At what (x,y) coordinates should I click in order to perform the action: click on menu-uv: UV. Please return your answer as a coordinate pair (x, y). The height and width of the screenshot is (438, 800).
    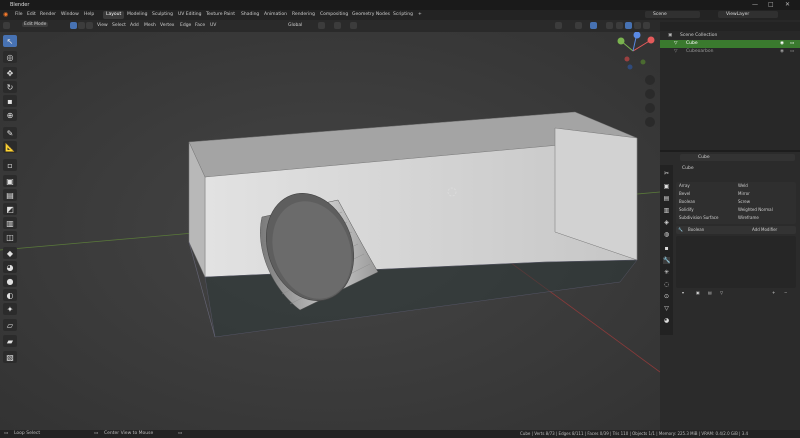
    Looking at the image, I should click on (213, 25).